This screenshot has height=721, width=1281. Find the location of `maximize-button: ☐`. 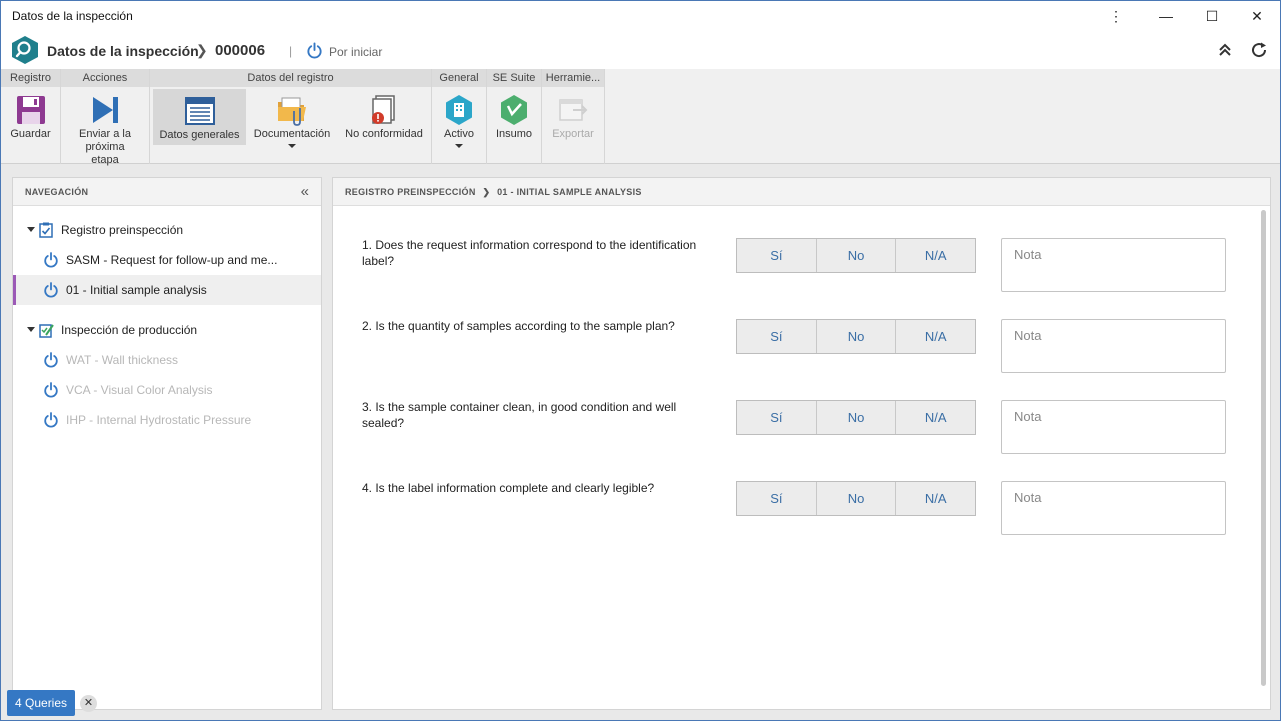

maximize-button: ☐ is located at coordinates (1212, 16).